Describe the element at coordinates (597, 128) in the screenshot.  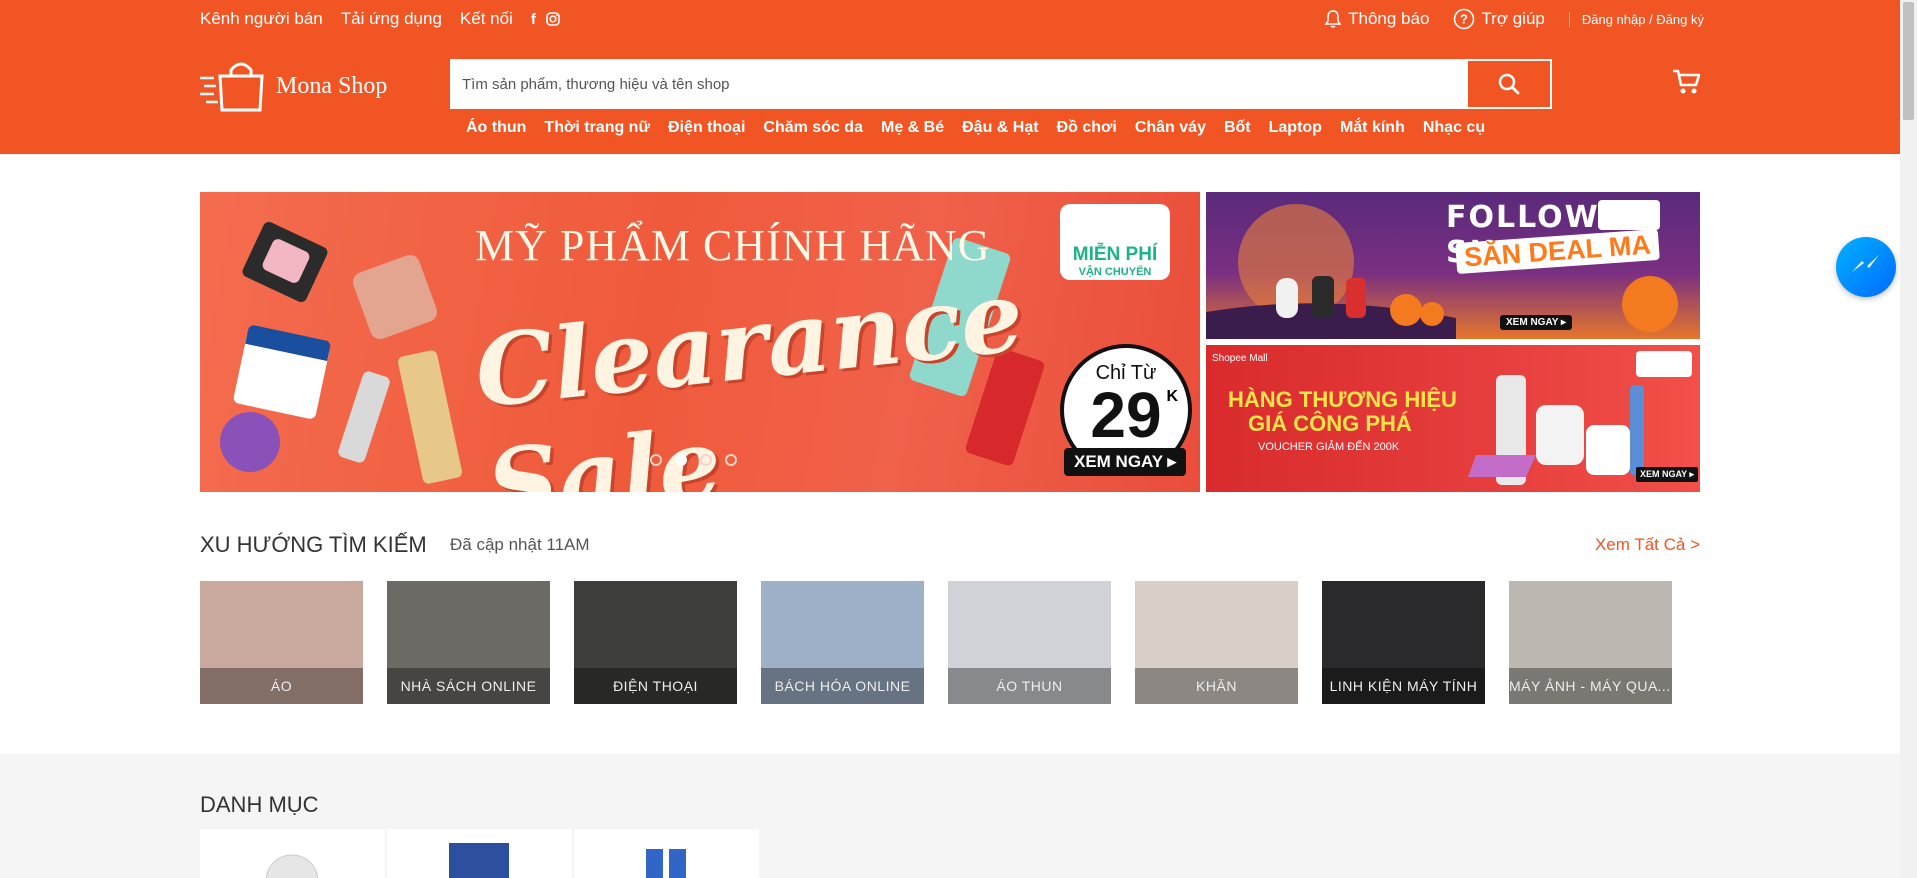
I see `category-nav-item: Thời trang nữ` at that location.